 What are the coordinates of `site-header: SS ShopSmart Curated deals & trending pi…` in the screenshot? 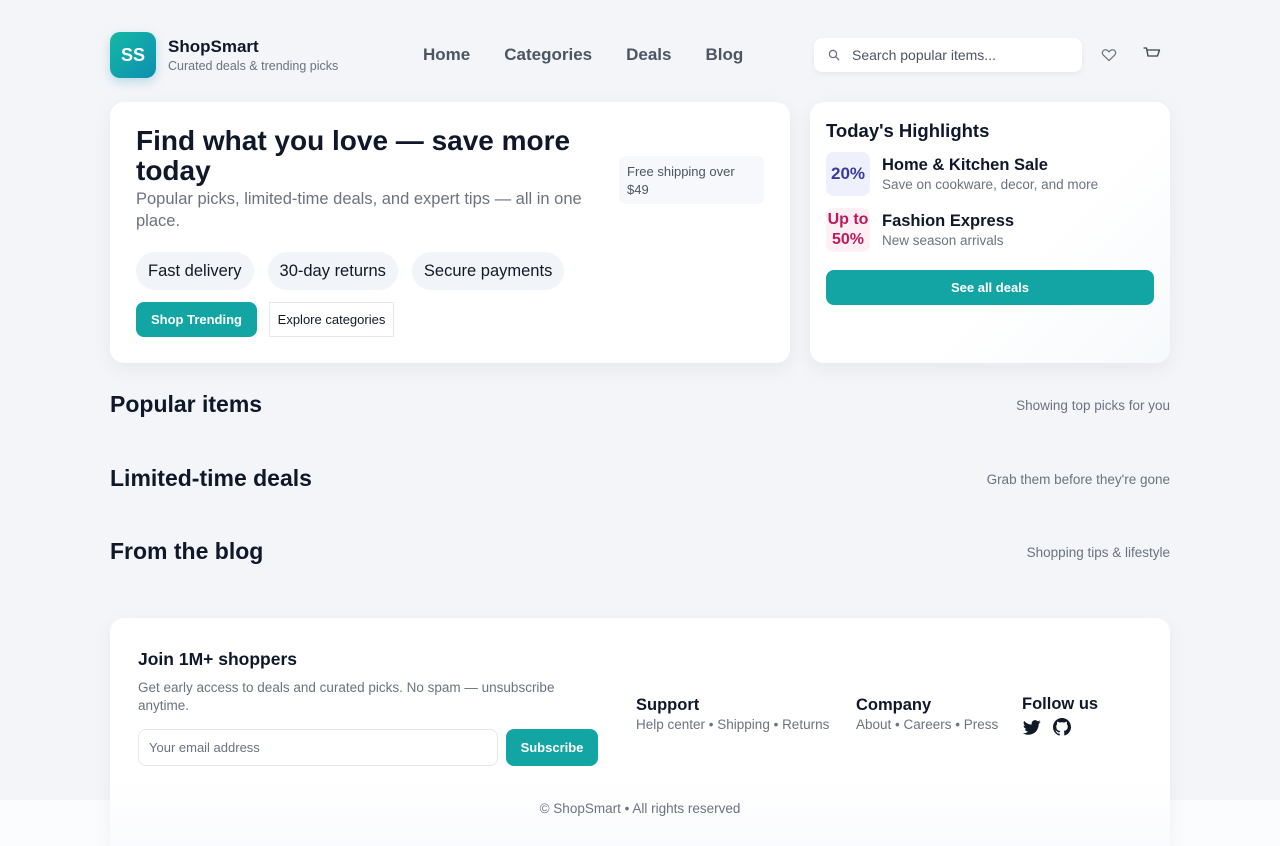 It's located at (640, 55).